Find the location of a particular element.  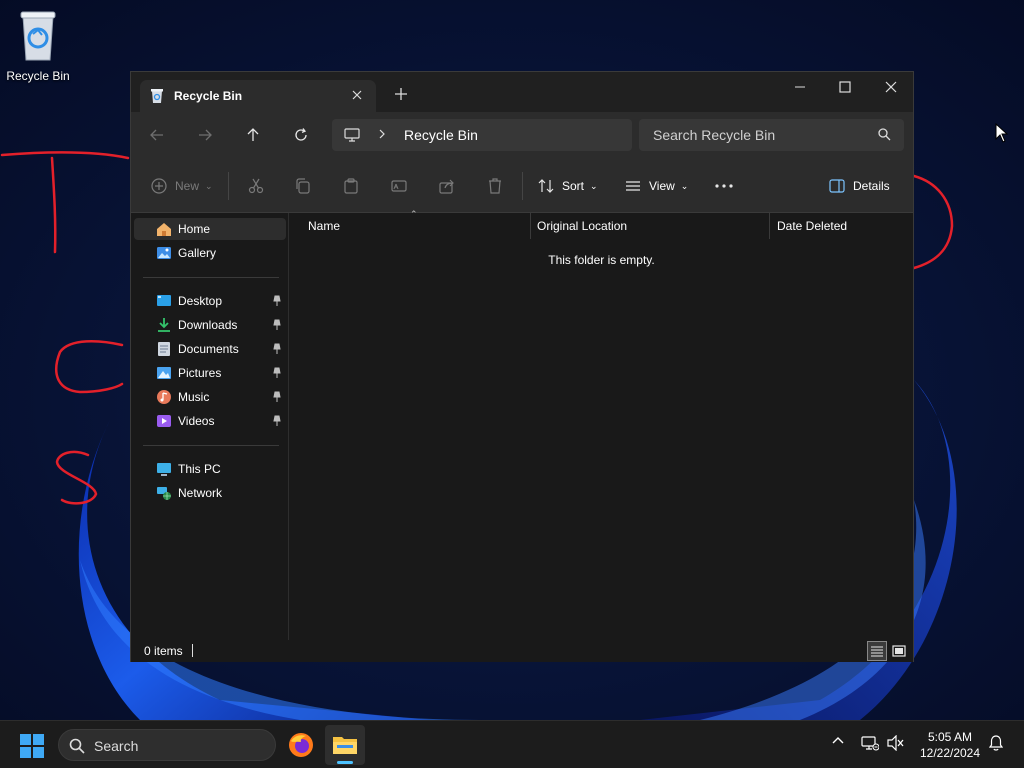

details-view-button is located at coordinates (877, 651).